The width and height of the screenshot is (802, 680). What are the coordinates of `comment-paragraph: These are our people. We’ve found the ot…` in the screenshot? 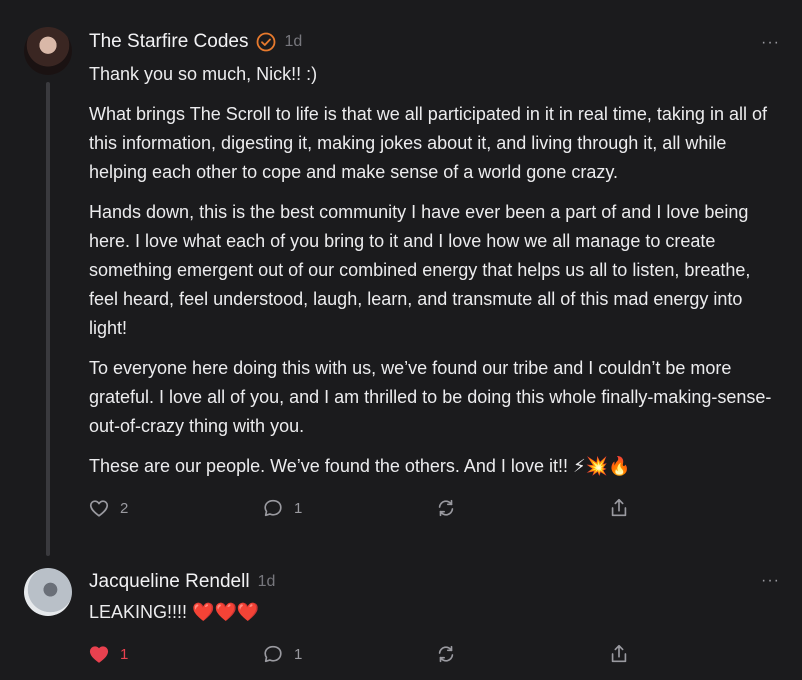 It's located at (360, 466).